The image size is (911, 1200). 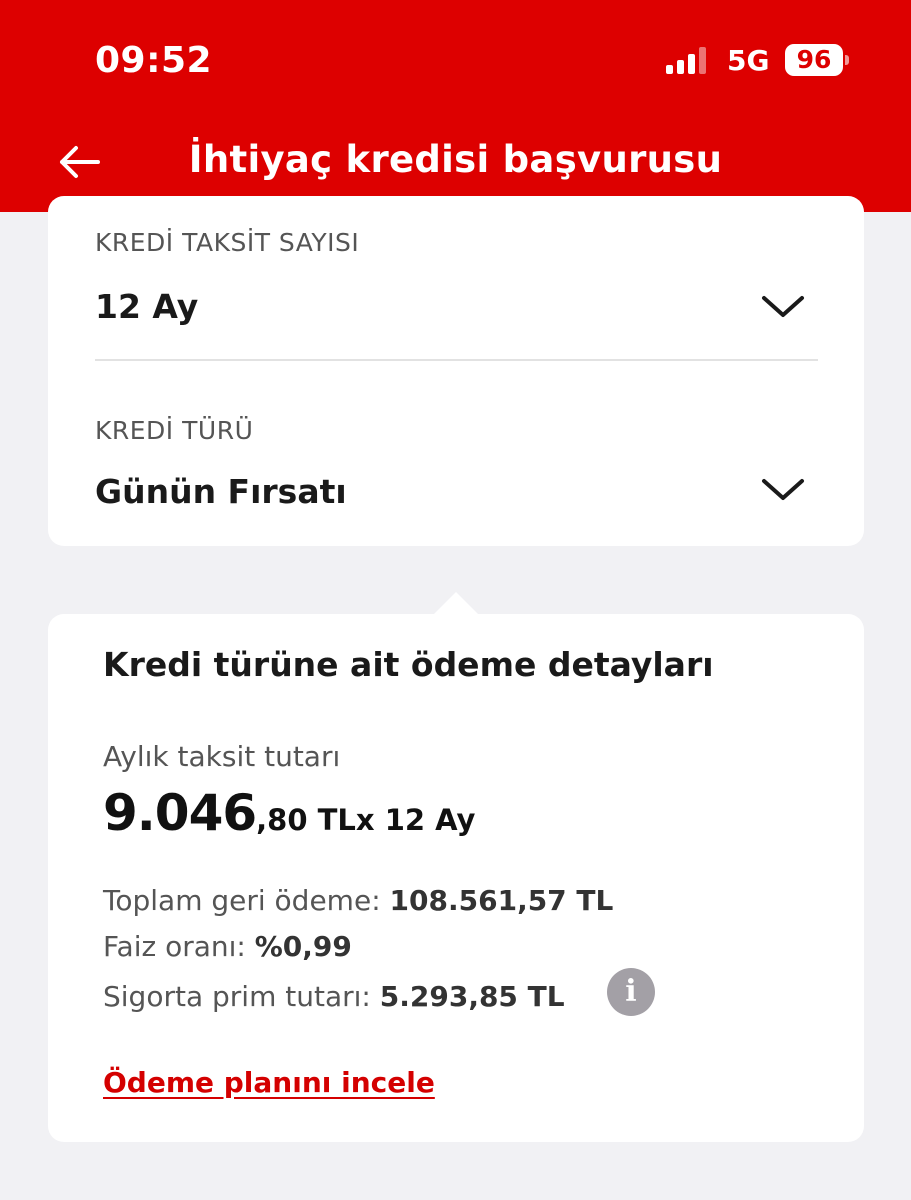 I want to click on insurance-premium-label: Sigorta prim tutarı:, so click(x=237, y=996).